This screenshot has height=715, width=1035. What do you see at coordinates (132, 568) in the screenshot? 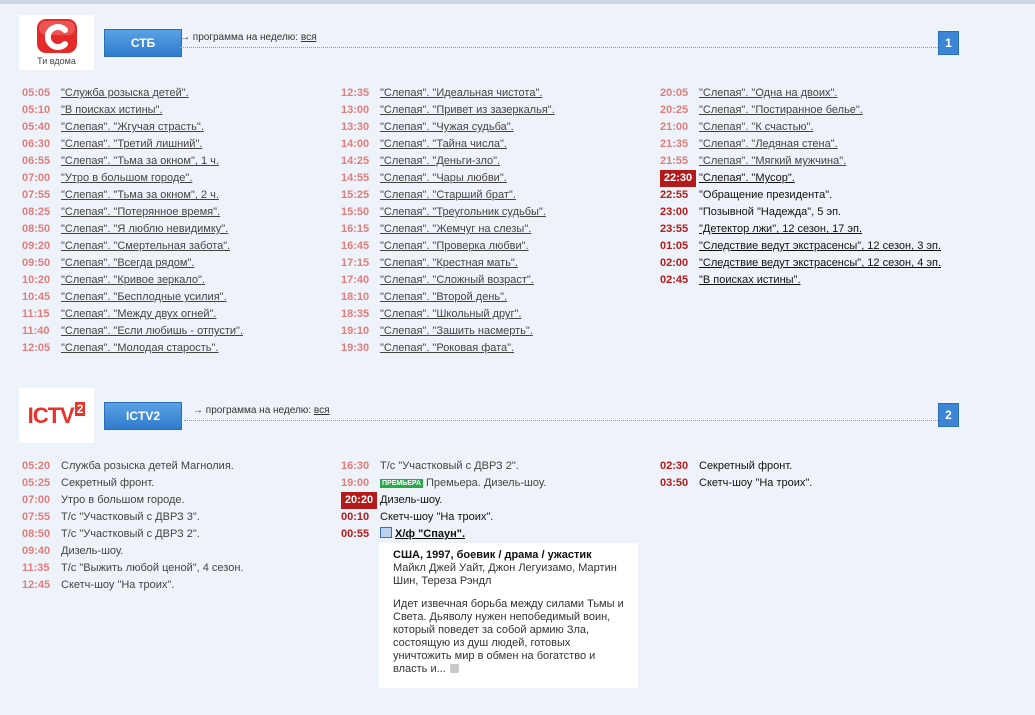
I see `program-row: 11:35 Т/с "Выжить любой ценой", 4 сезон.` at bounding box center [132, 568].